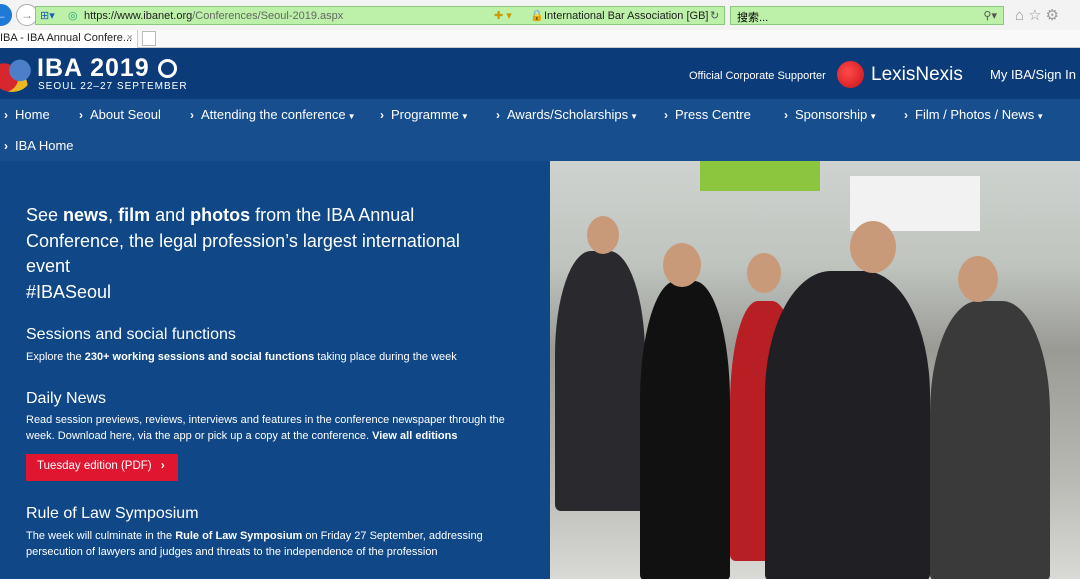  I want to click on iba-logo-icon, so click(16, 74).